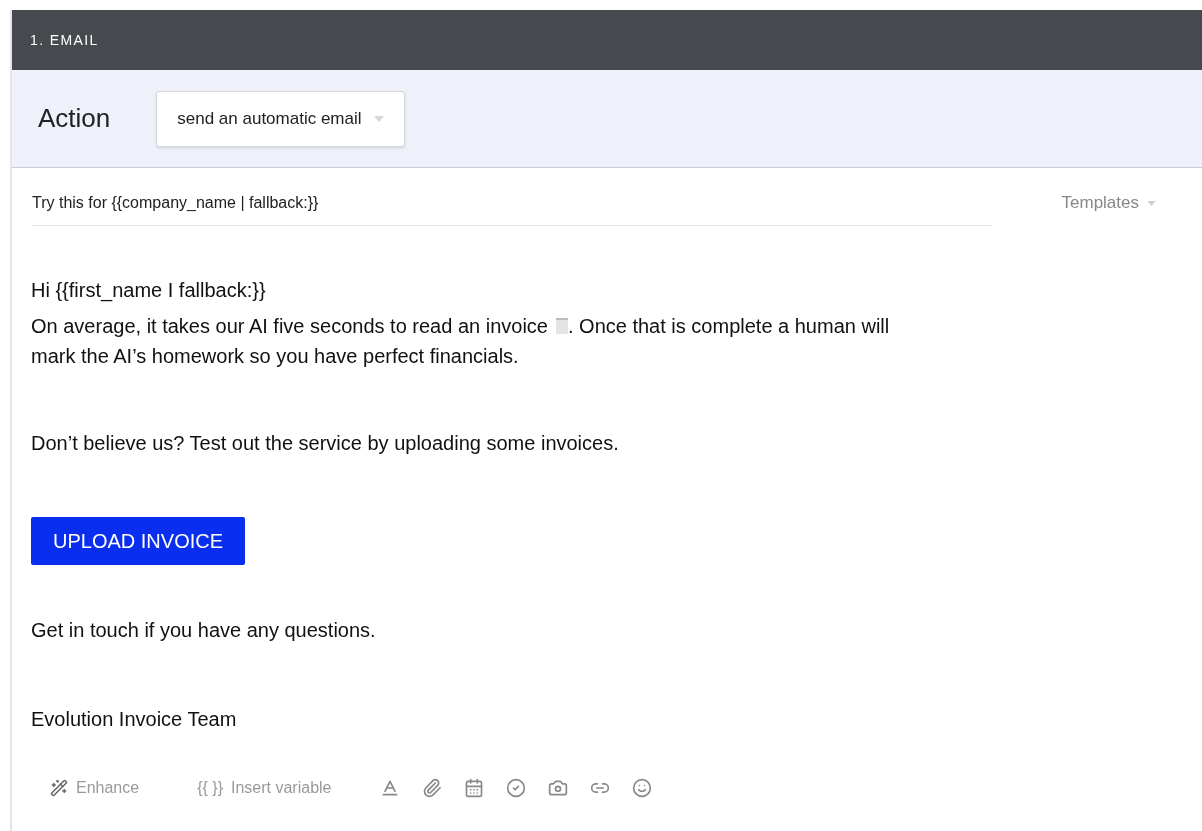  I want to click on checkmark-circle-icon, so click(515, 788).